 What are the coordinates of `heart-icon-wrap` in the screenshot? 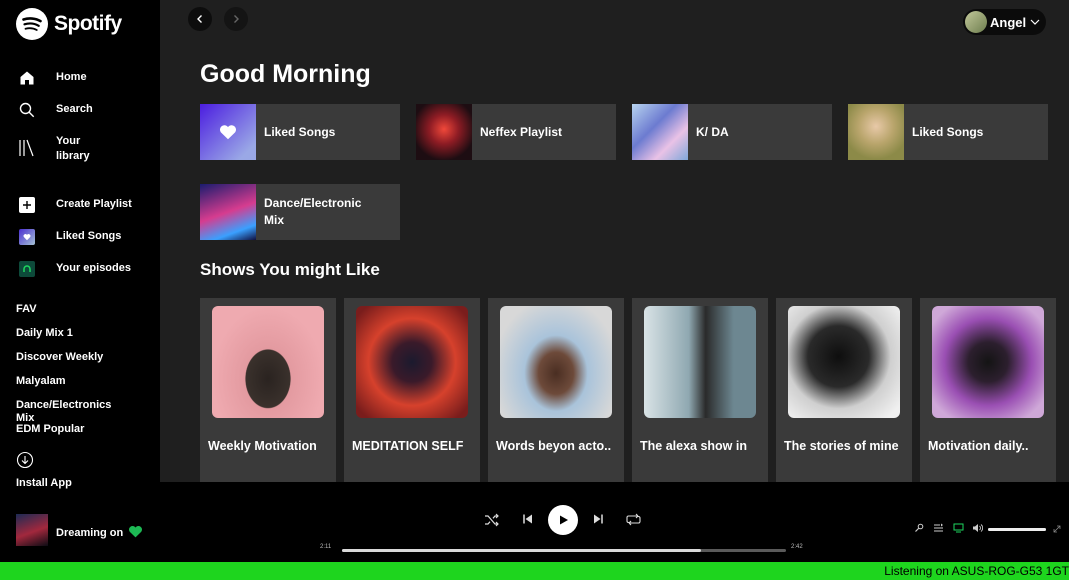 It's located at (27, 237).